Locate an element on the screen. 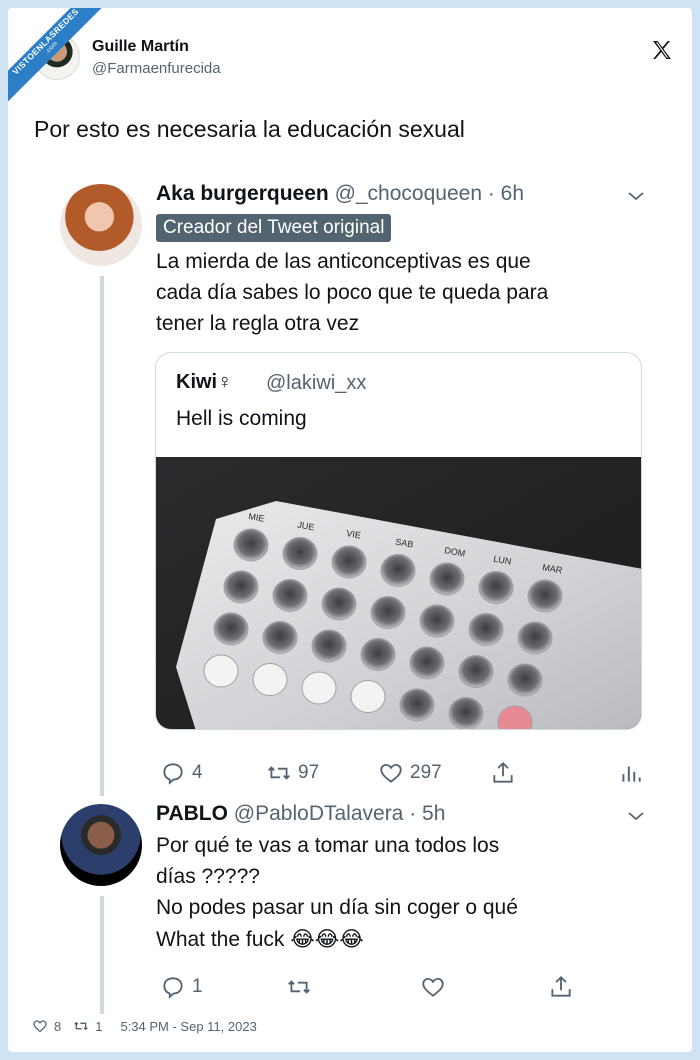 This screenshot has width=700, height=1060. like-count: 8 is located at coordinates (58, 1026).